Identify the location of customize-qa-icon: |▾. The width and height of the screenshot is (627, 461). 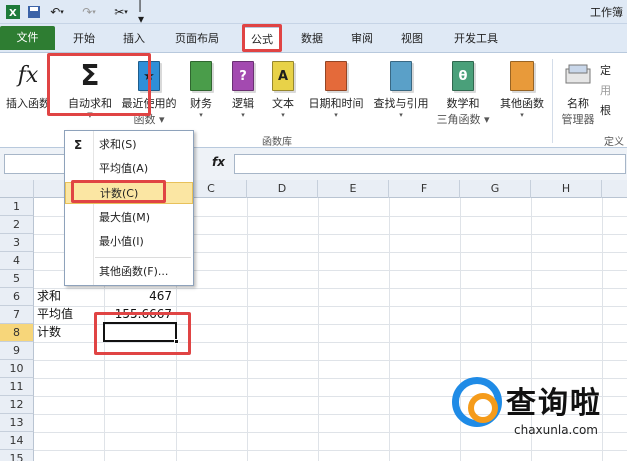
(143, 13).